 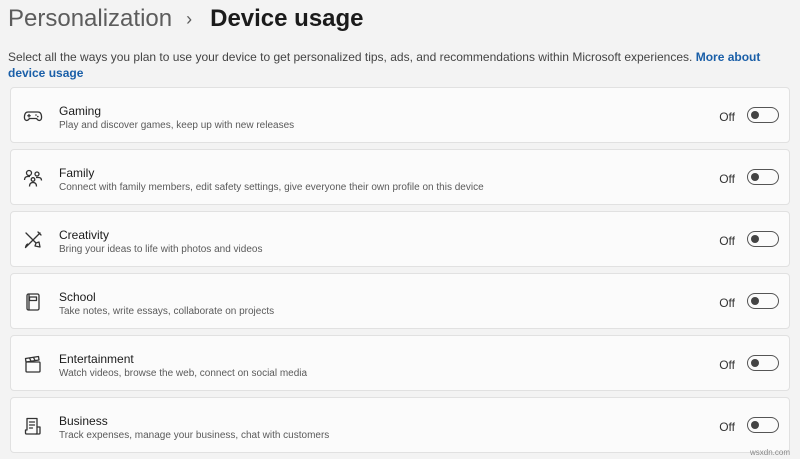 What do you see at coordinates (763, 239) in the screenshot?
I see `creativity-toggle` at bounding box center [763, 239].